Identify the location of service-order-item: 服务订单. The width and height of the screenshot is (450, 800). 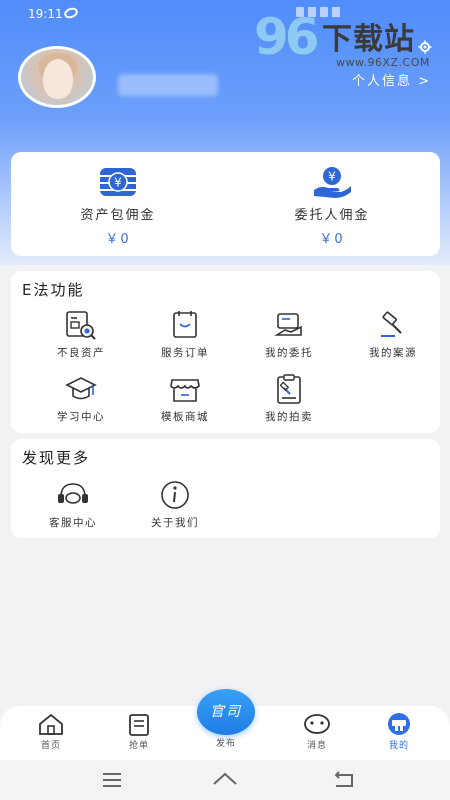
(185, 337).